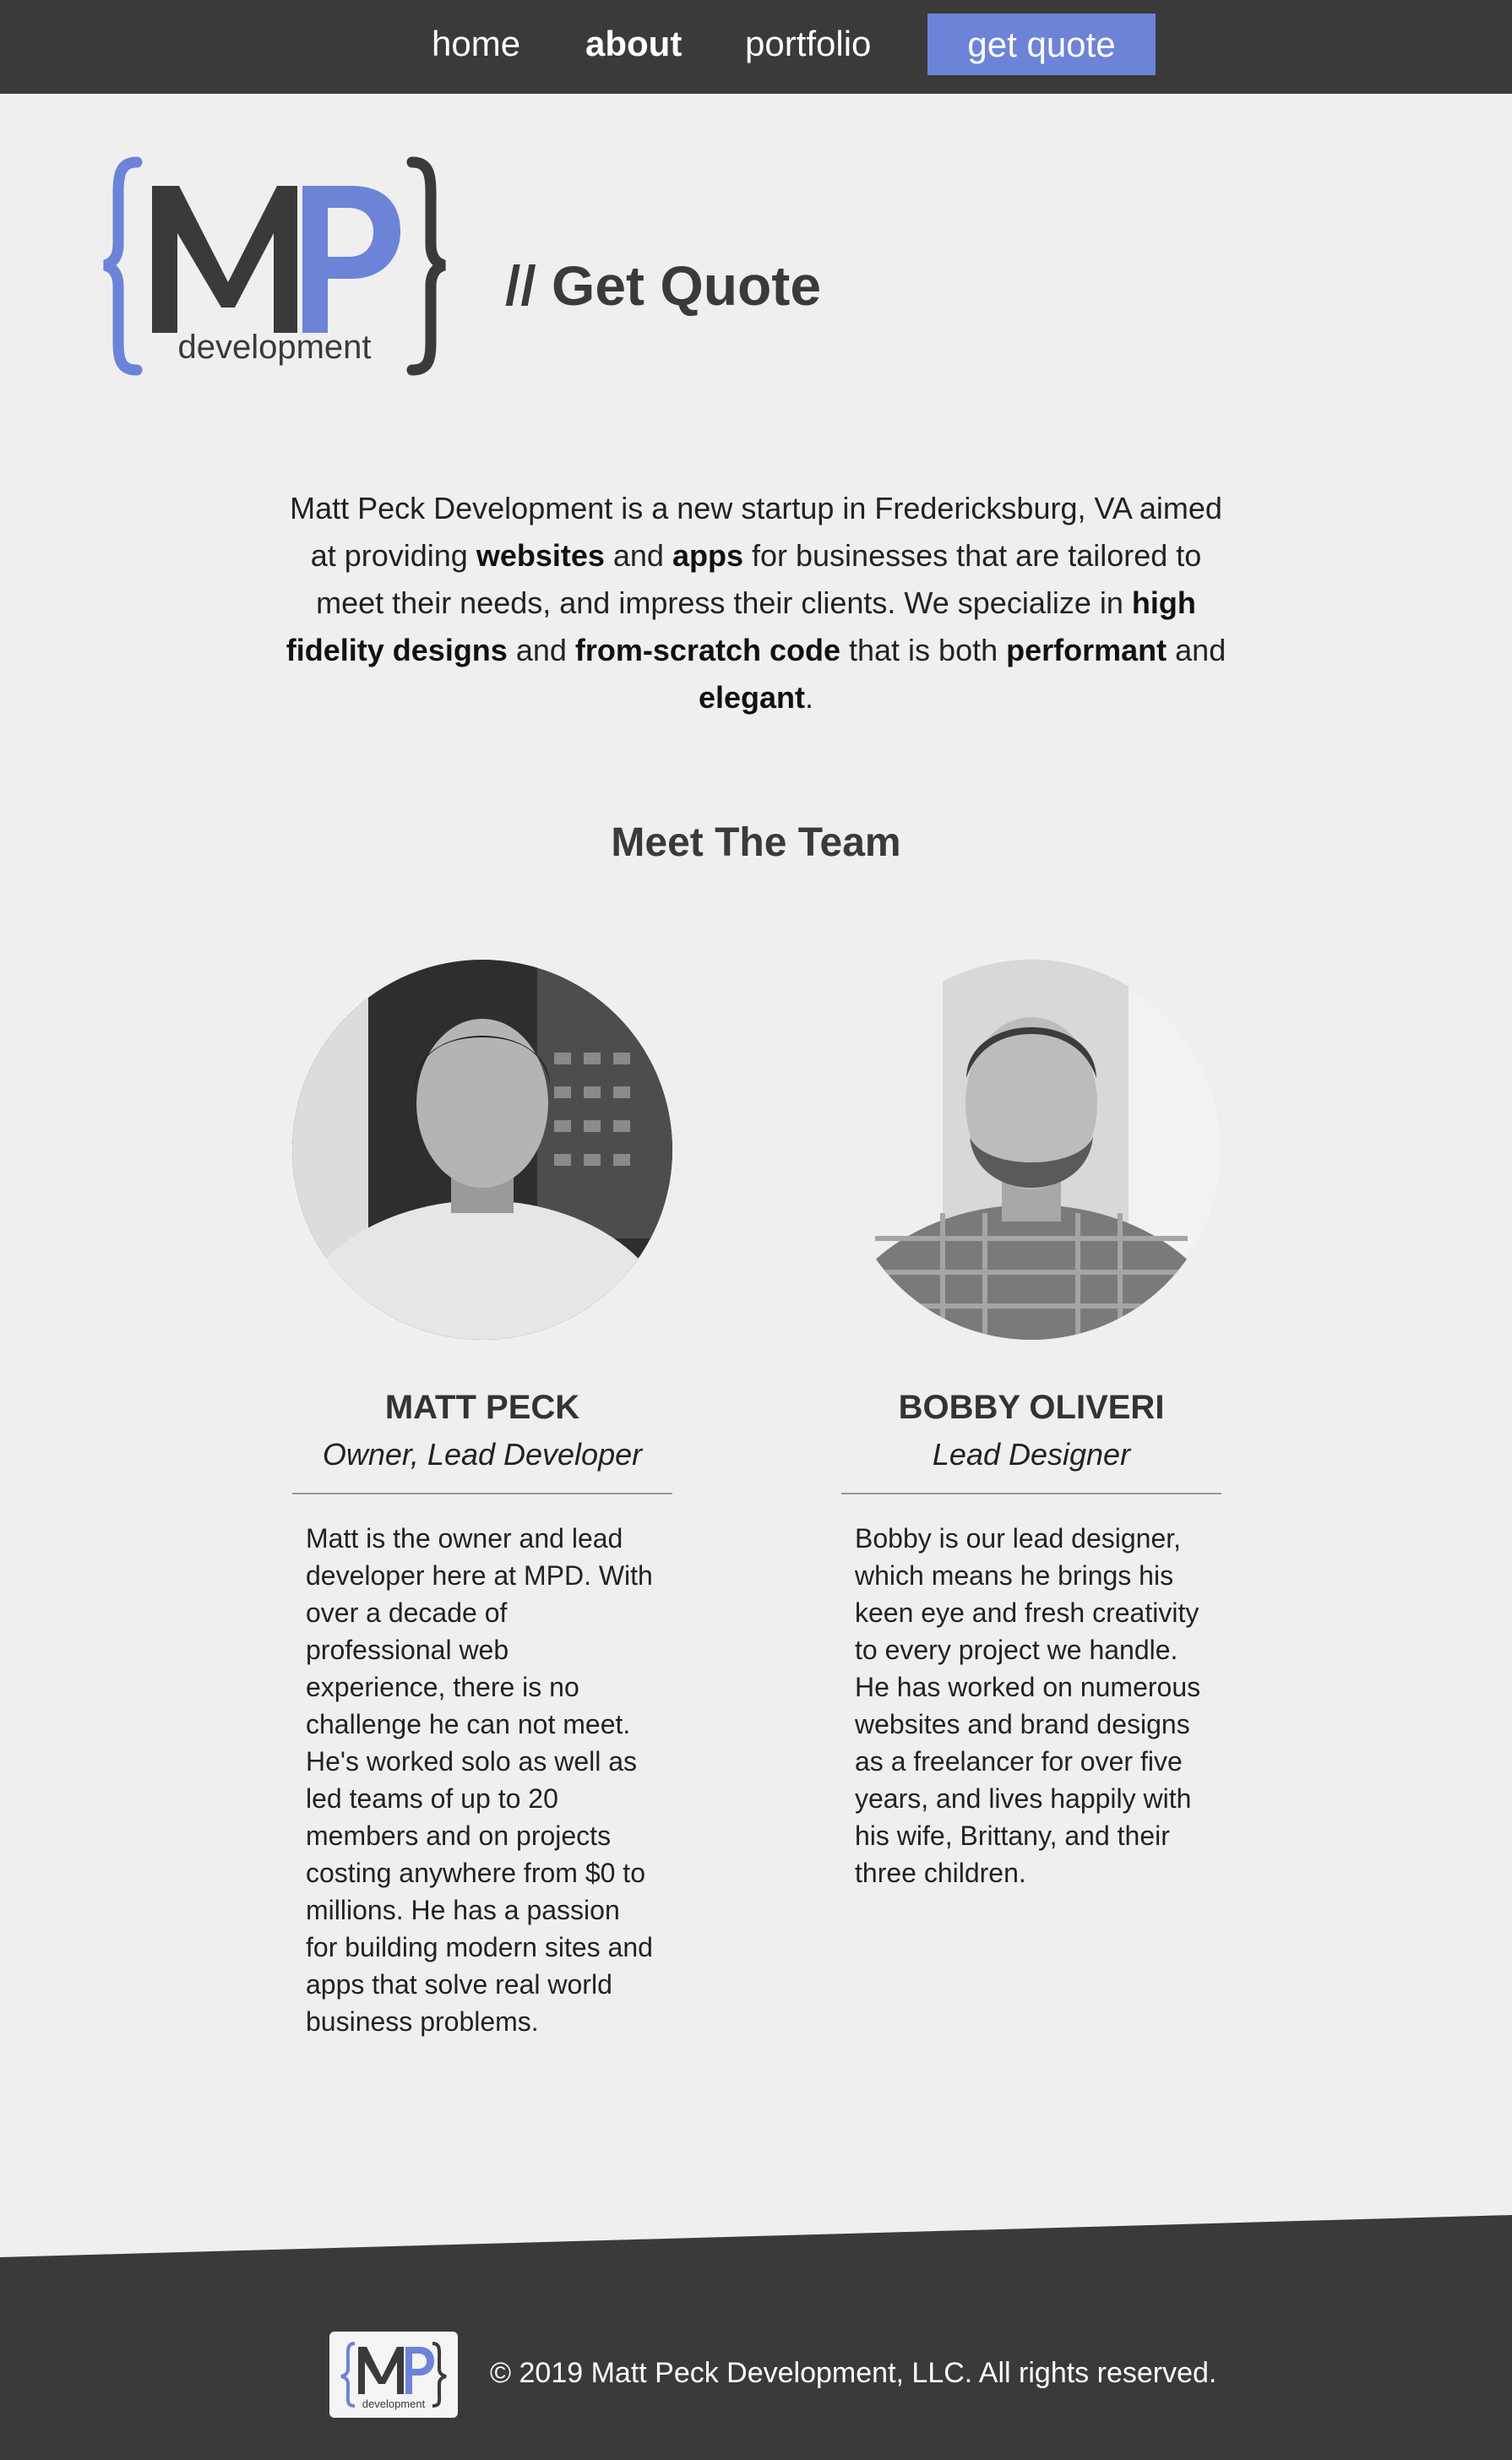  I want to click on logo-word-text: development, so click(274, 347).